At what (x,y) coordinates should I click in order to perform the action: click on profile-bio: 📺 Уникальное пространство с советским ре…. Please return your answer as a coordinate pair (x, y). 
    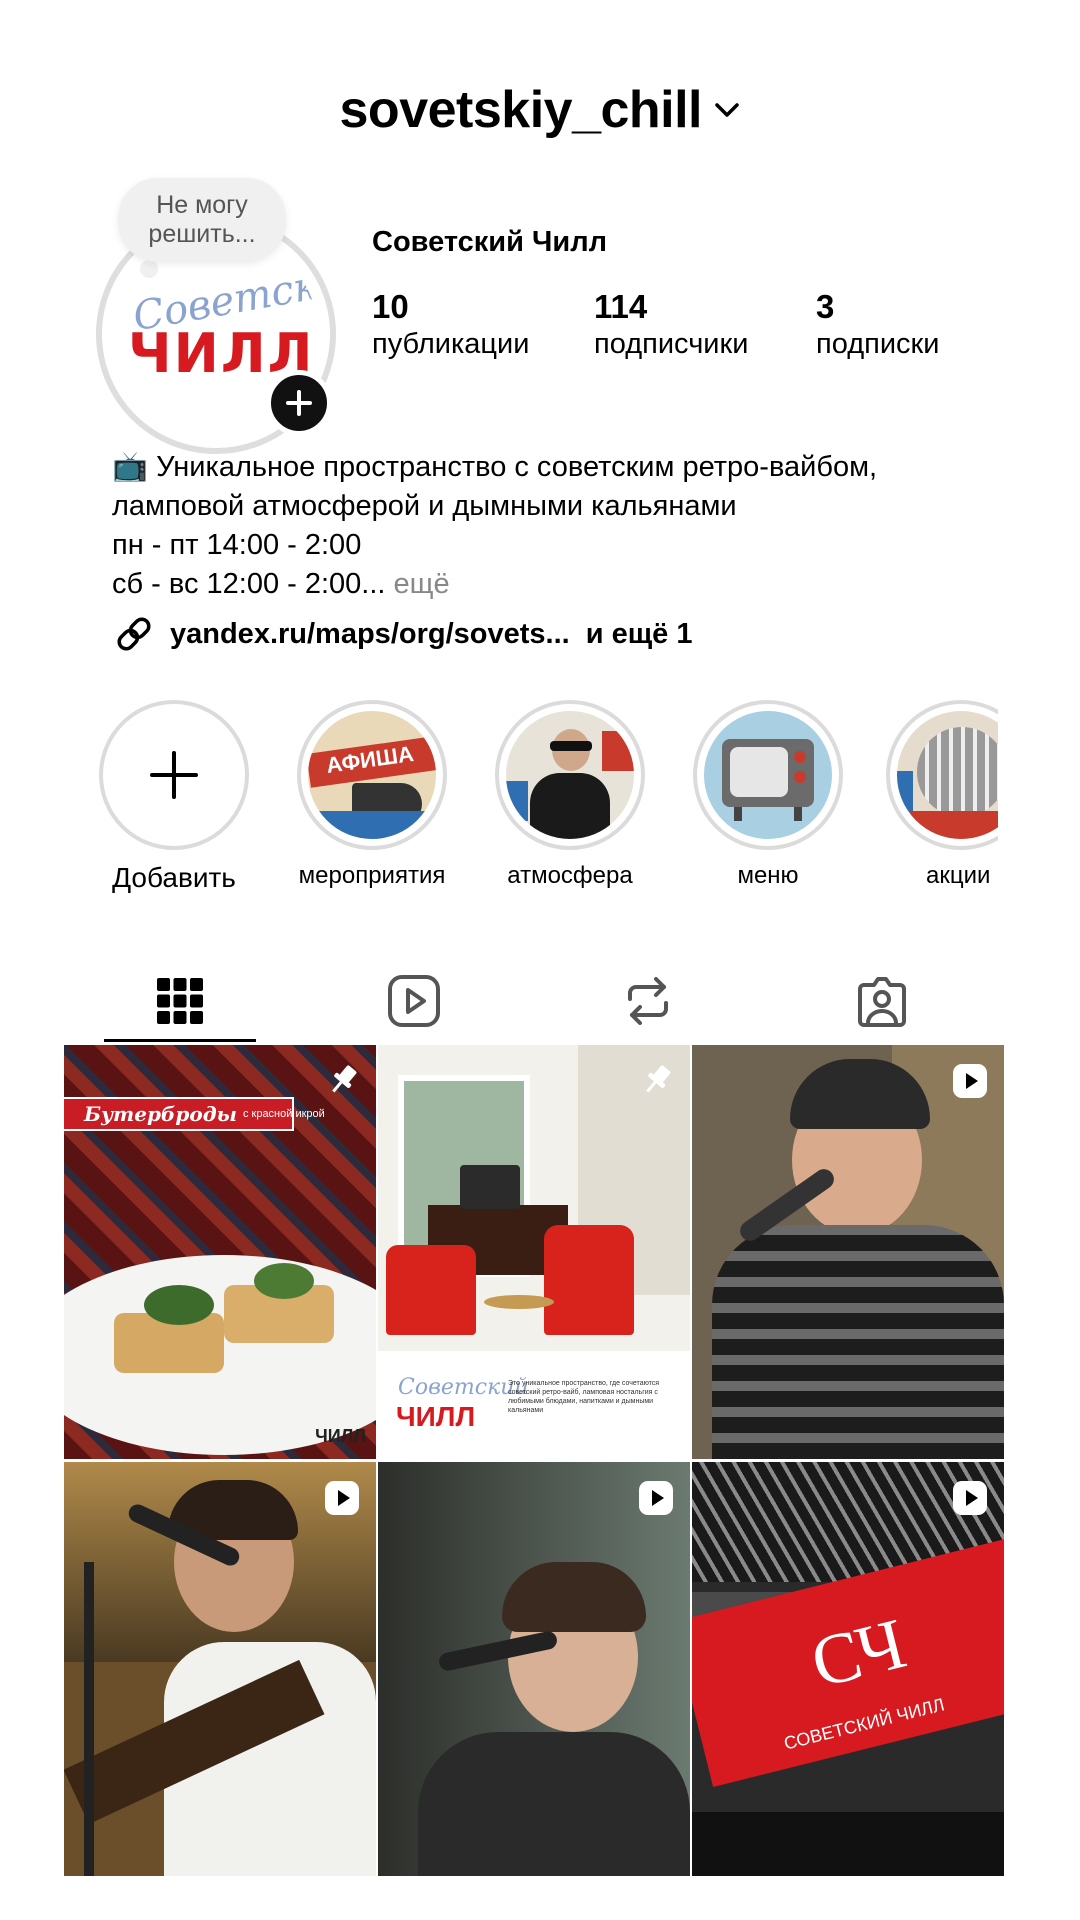
    Looking at the image, I should click on (562, 526).